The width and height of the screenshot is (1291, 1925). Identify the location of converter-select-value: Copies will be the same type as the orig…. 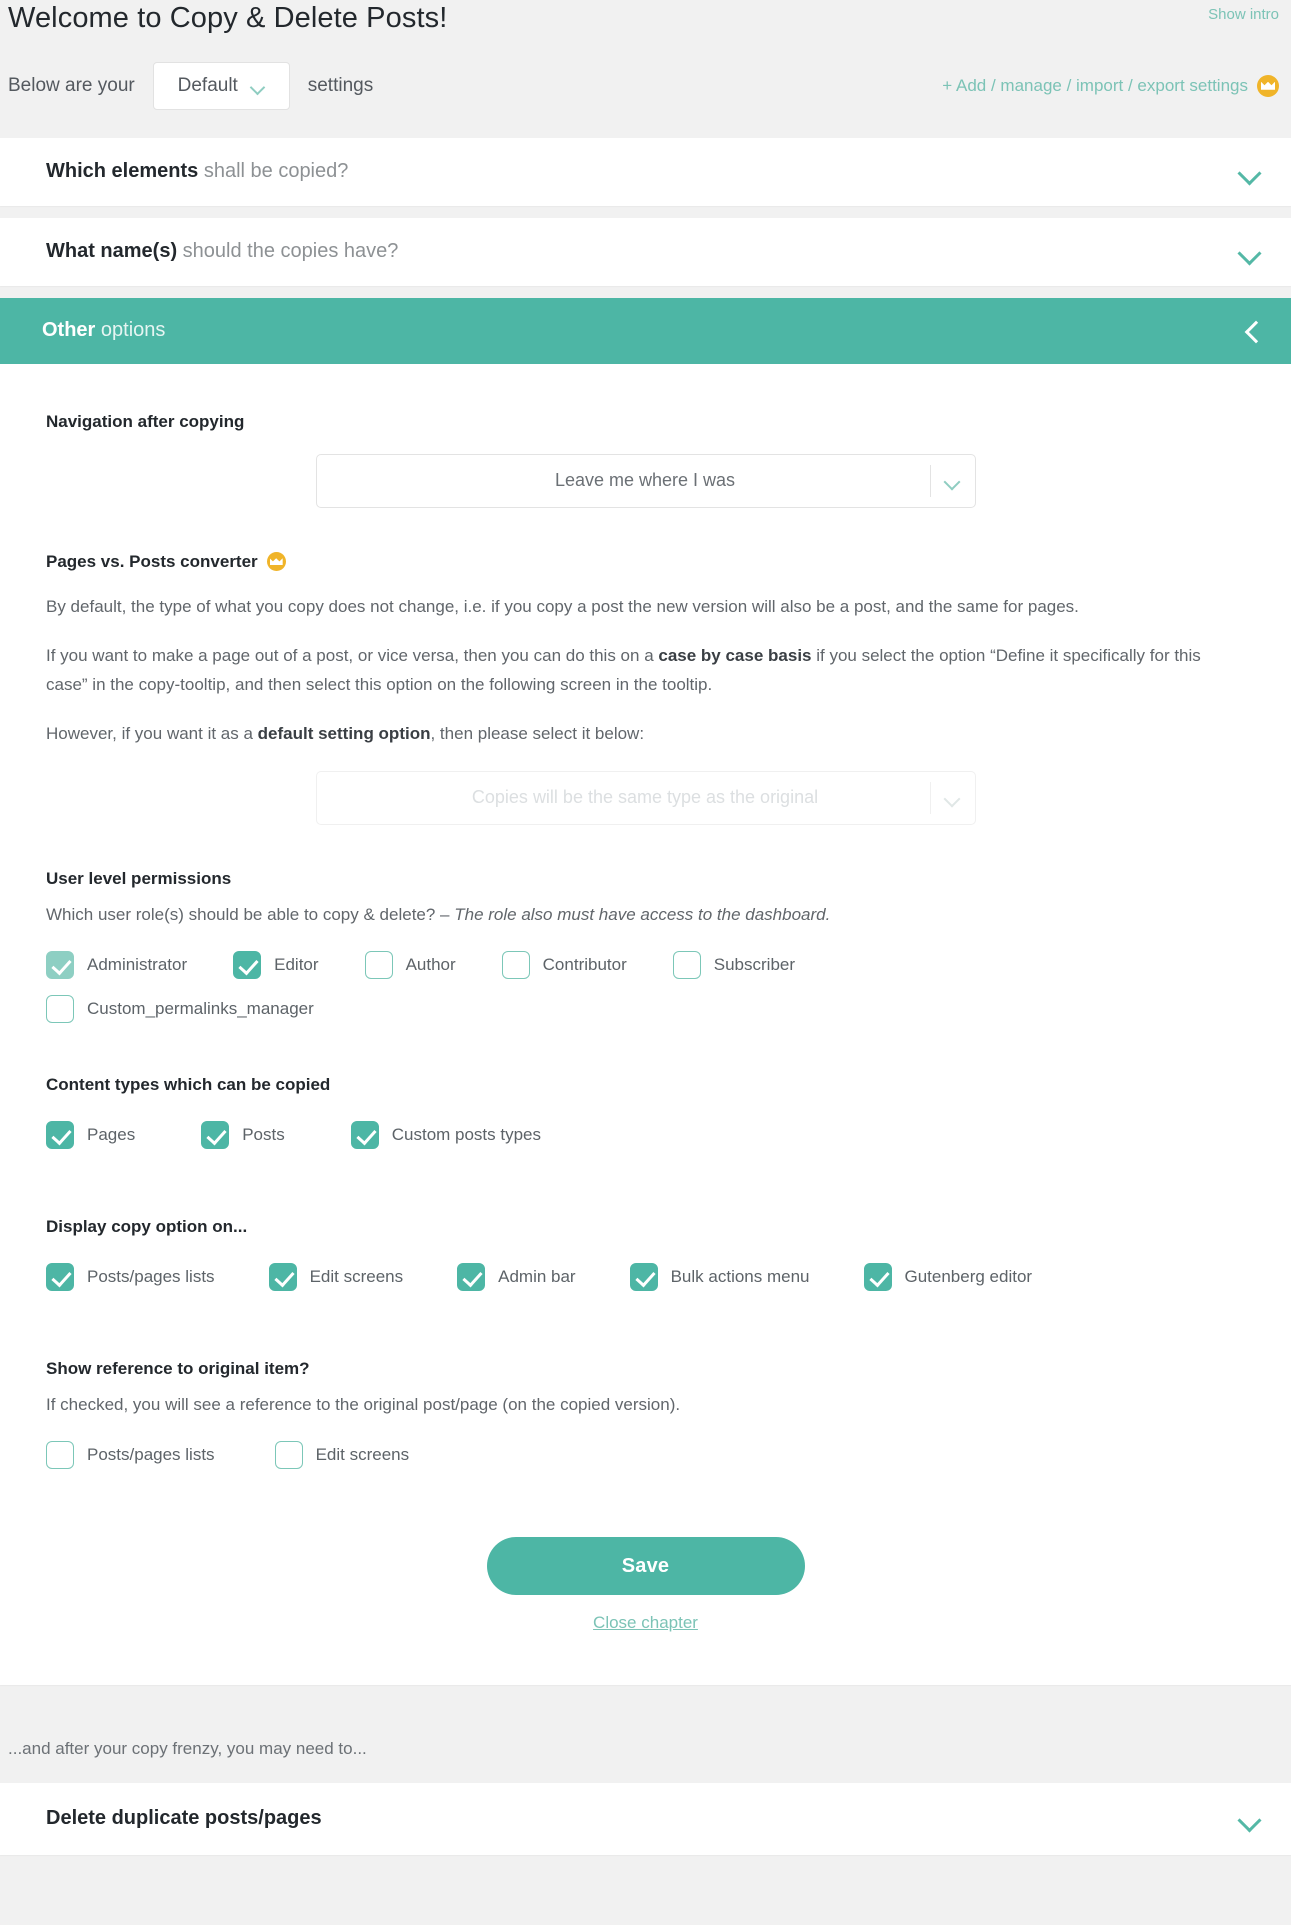
(645, 797).